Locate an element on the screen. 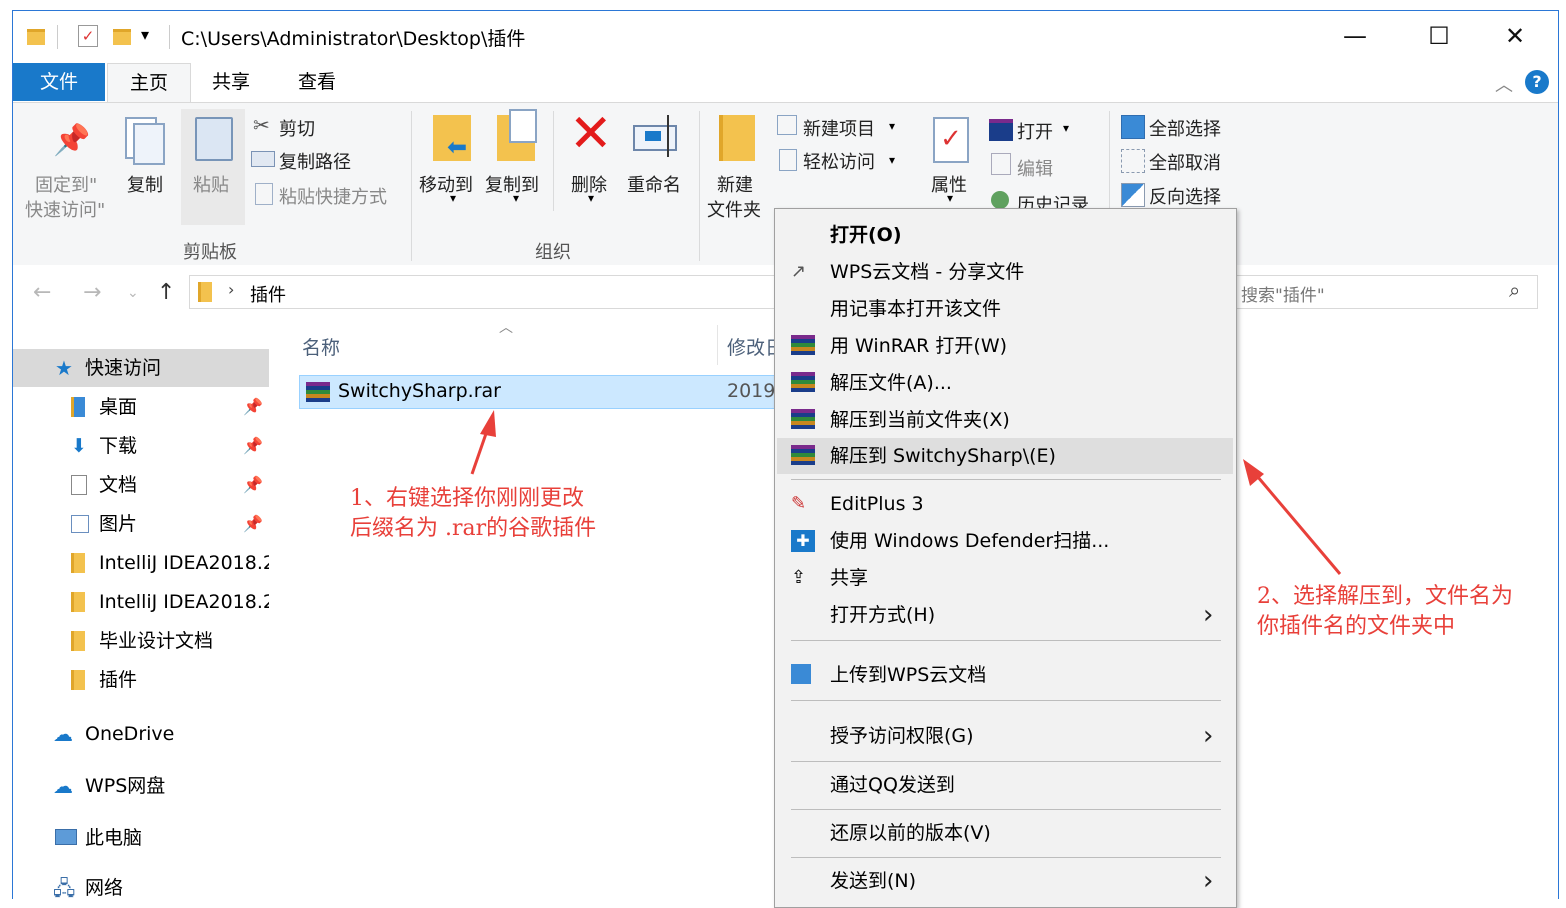  annotation-step-2-line-2: 你插件名的文件夹中 is located at coordinates (1356, 626).